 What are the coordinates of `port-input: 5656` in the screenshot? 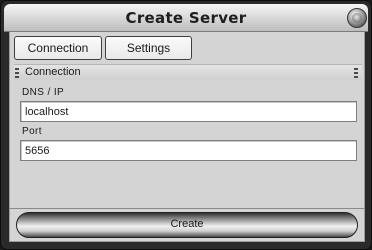 It's located at (188, 150).